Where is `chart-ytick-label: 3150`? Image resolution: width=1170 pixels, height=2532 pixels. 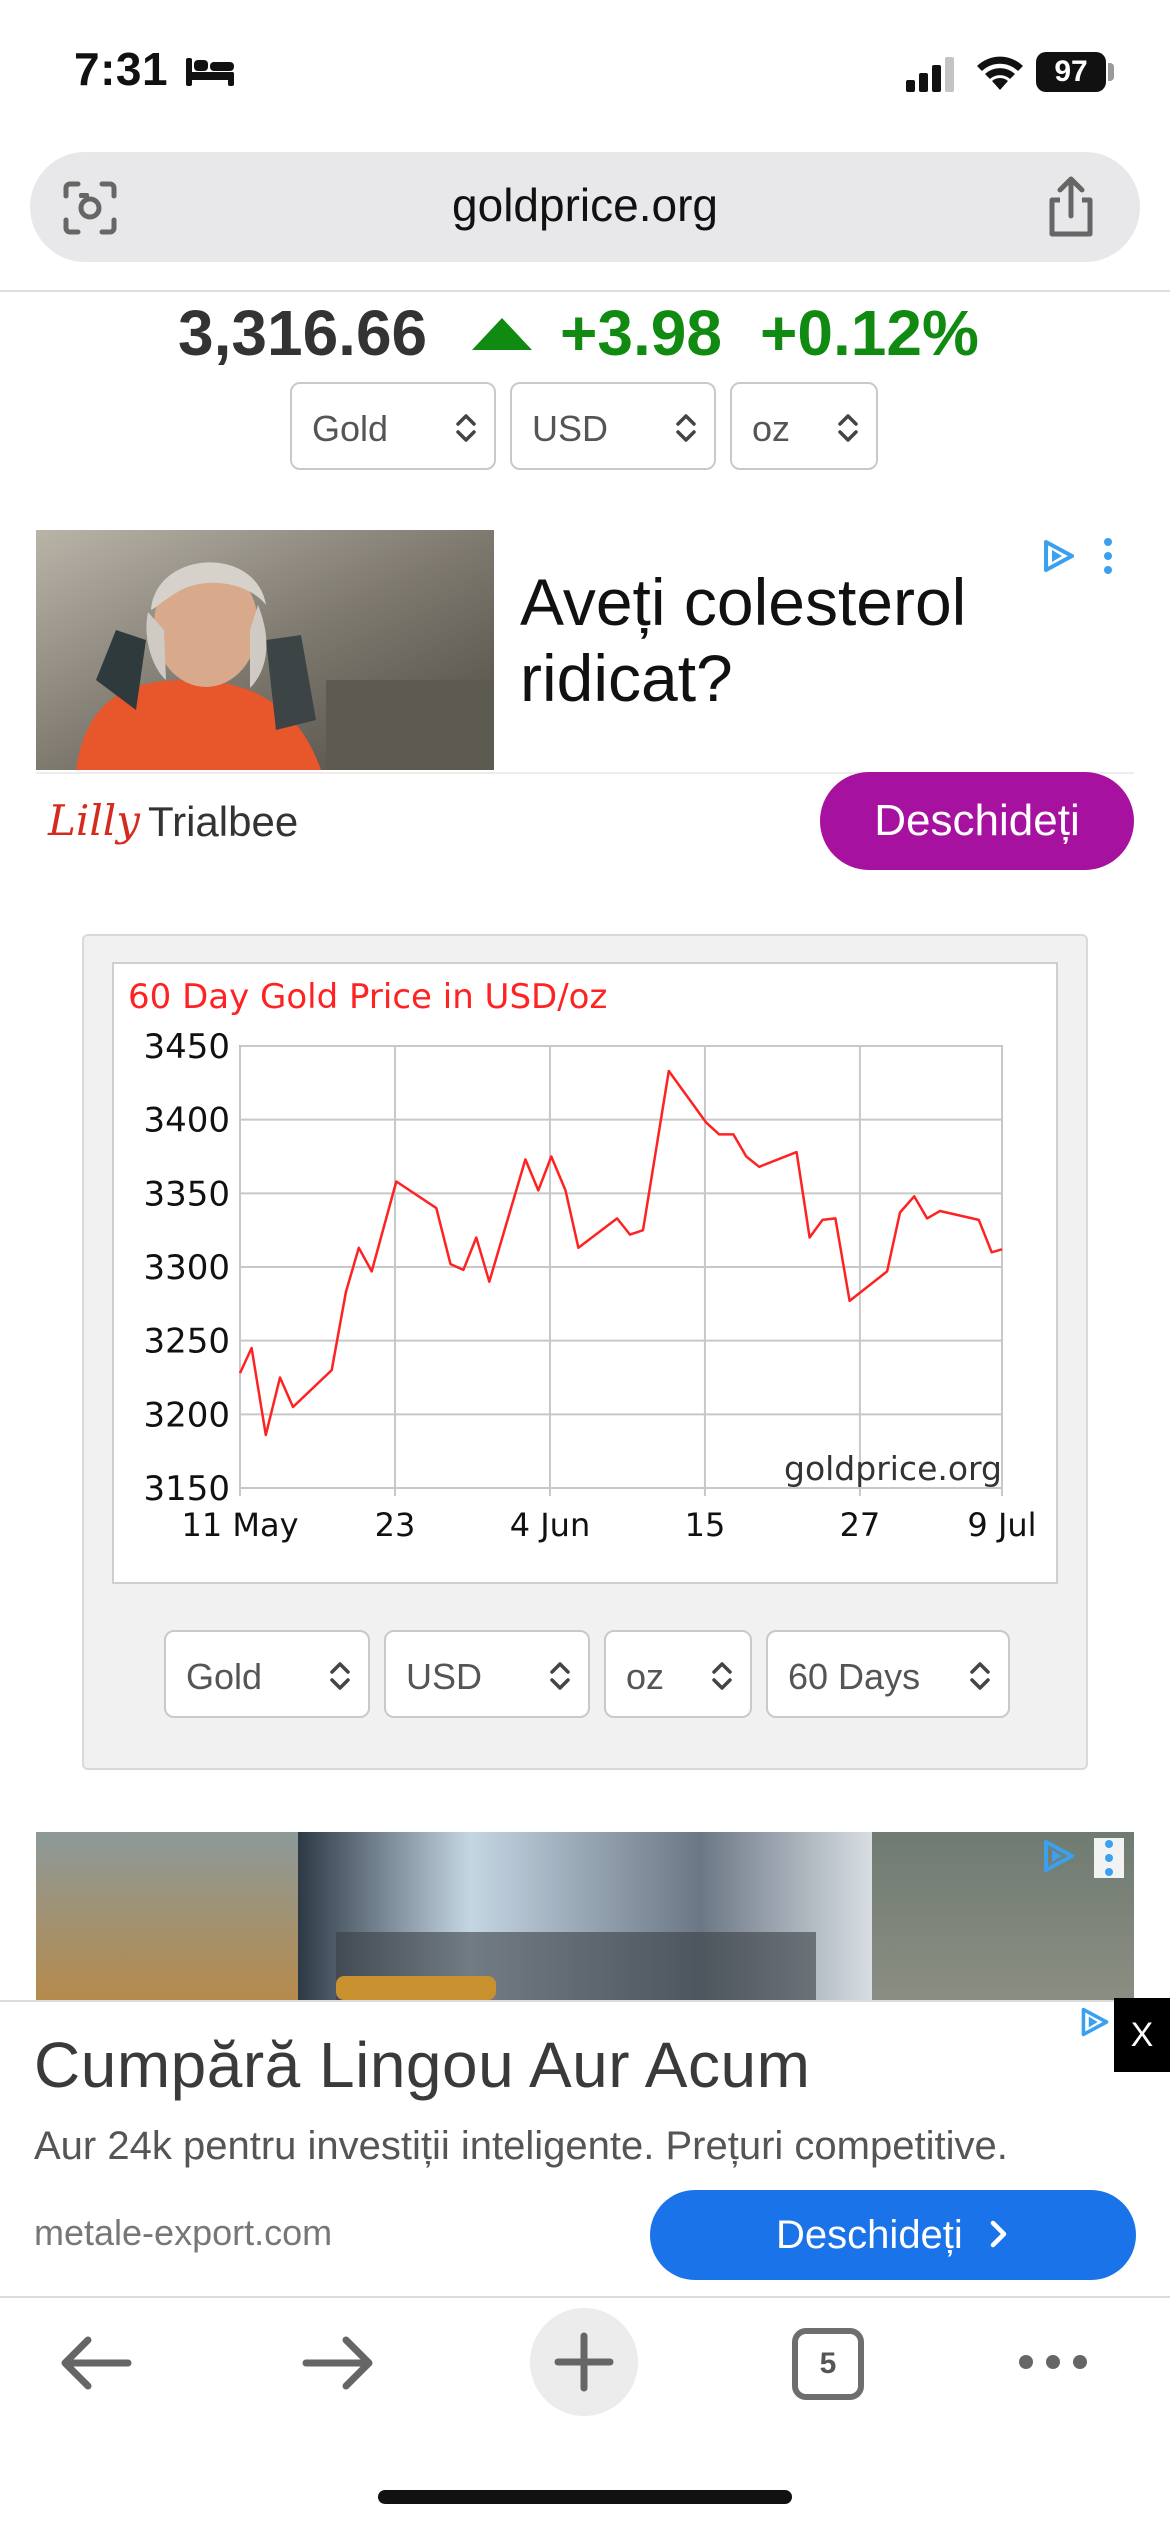
chart-ytick-label: 3150 is located at coordinates (186, 1489).